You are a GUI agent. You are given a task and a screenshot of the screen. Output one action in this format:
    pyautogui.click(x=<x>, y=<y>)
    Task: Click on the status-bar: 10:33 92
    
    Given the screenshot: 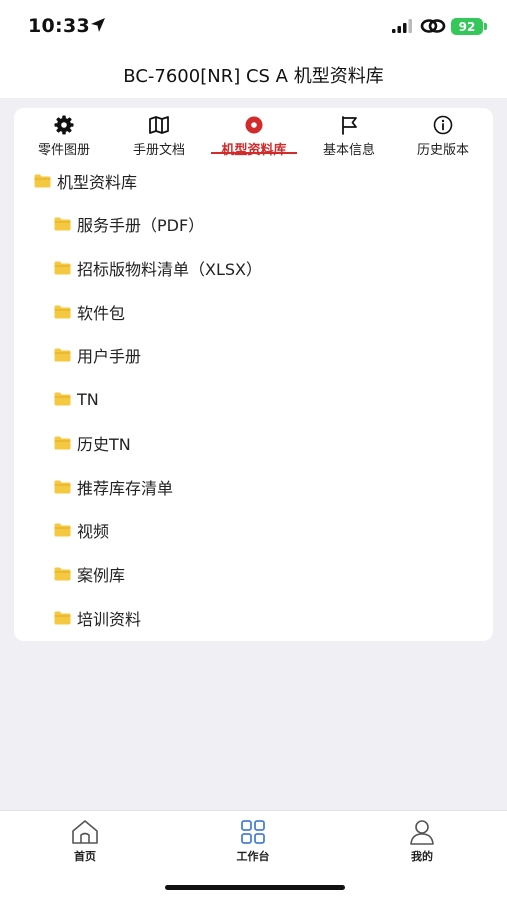 What is the action you would take?
    pyautogui.click(x=253, y=26)
    